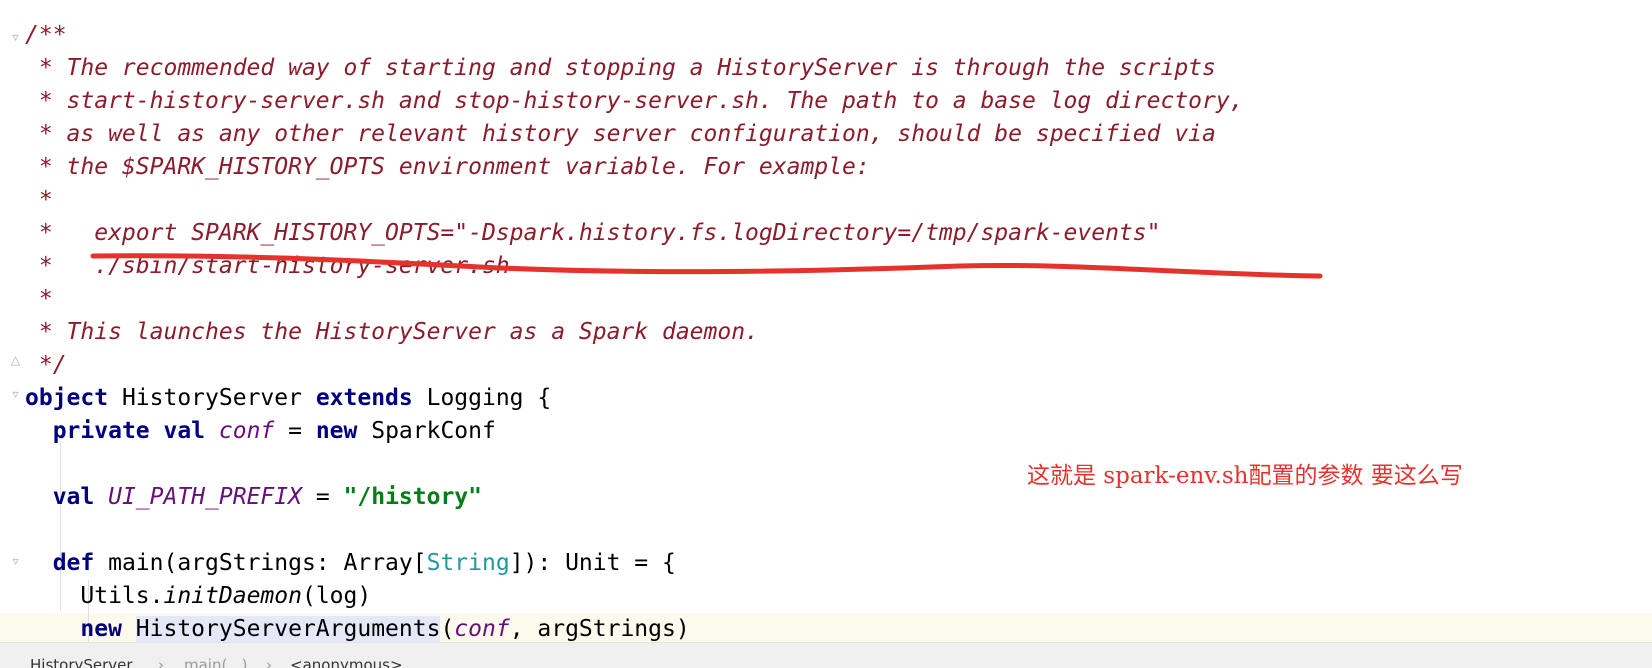 The width and height of the screenshot is (1652, 668). What do you see at coordinates (826, 655) in the screenshot?
I see `breadcrumb: HistoryServer › main(...) › <anonymous>` at bounding box center [826, 655].